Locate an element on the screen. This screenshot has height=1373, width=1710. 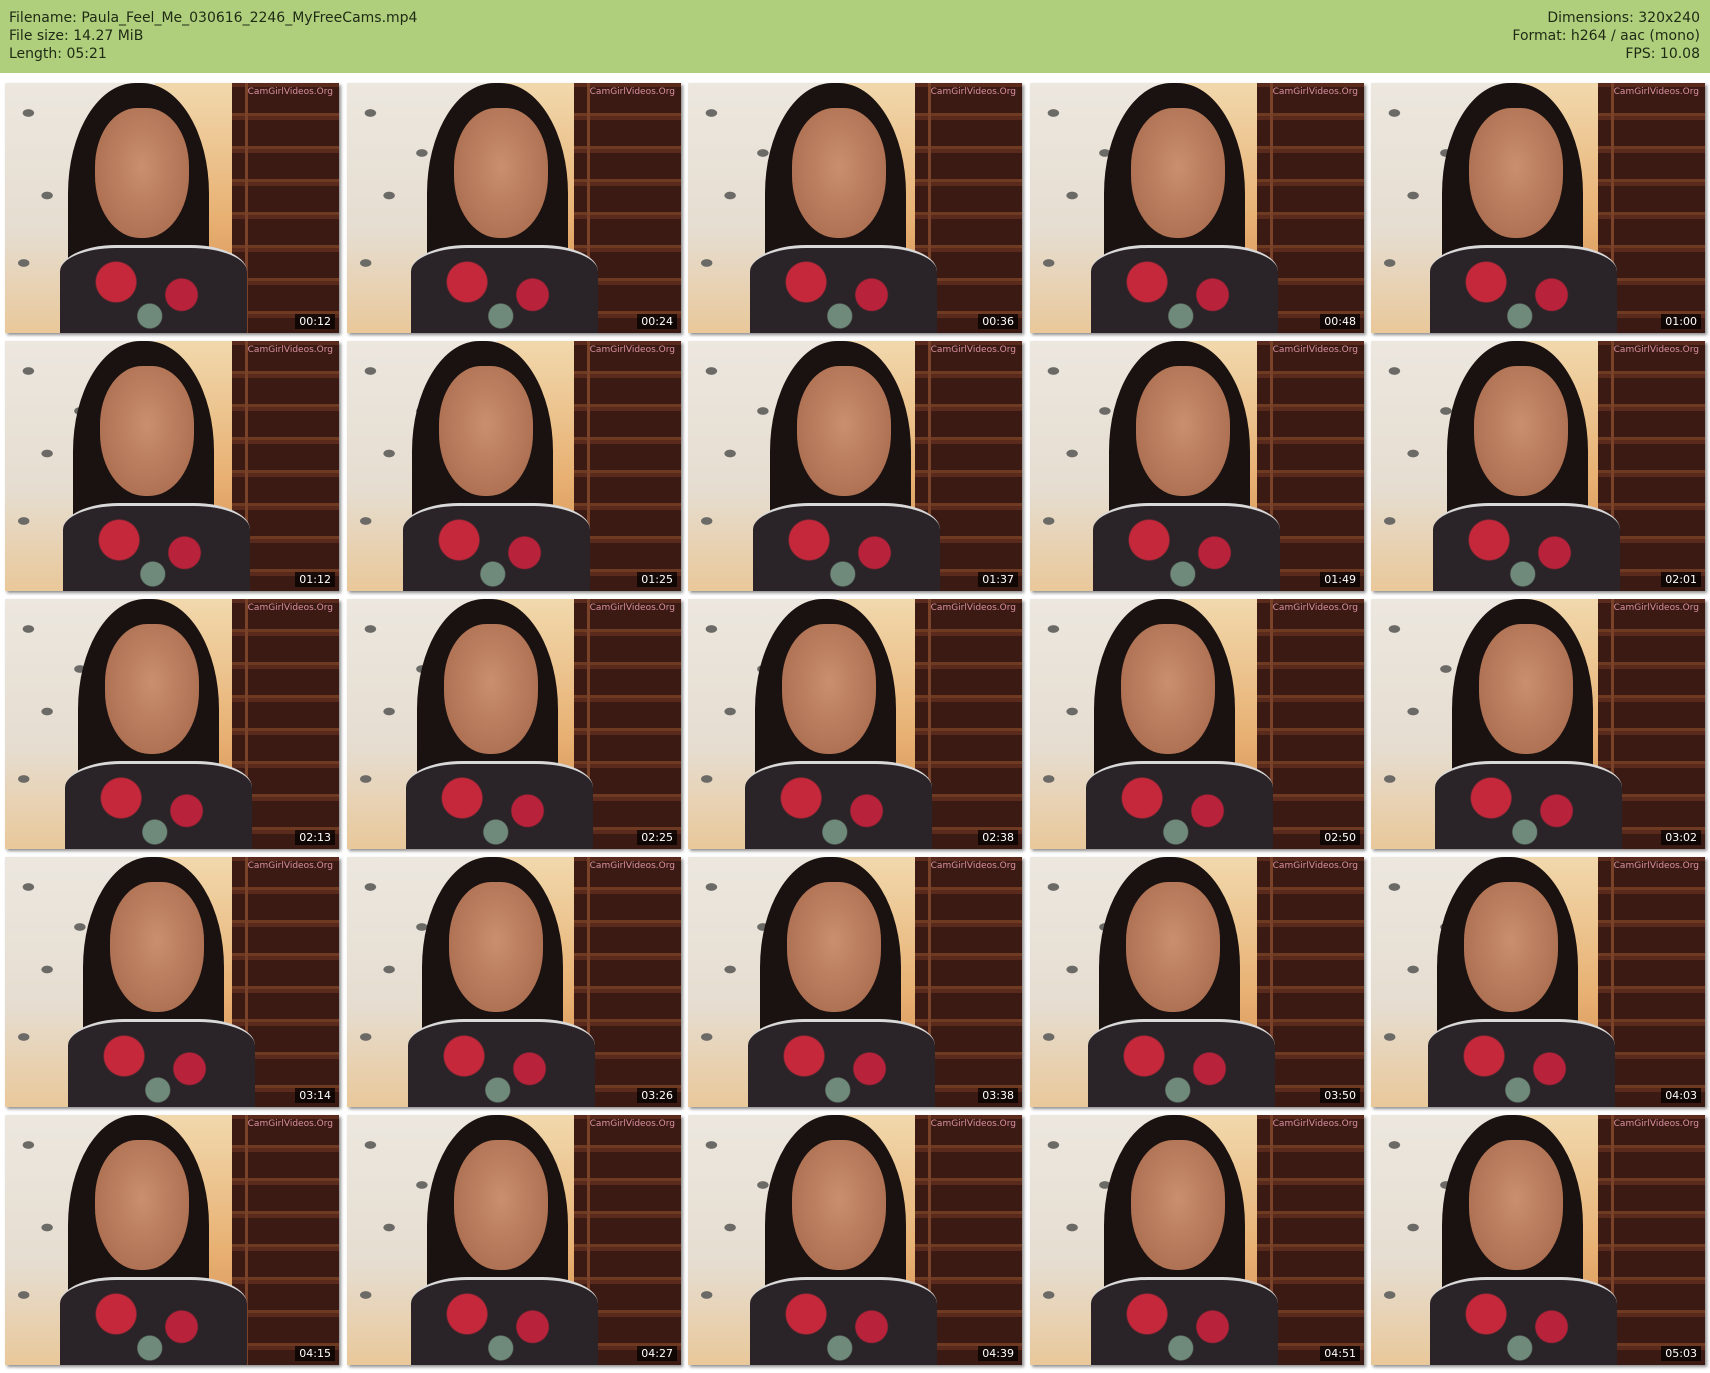
video-frame-thumbnail: CamGirlVideos.Org 05:03 is located at coordinates (1538, 1240).